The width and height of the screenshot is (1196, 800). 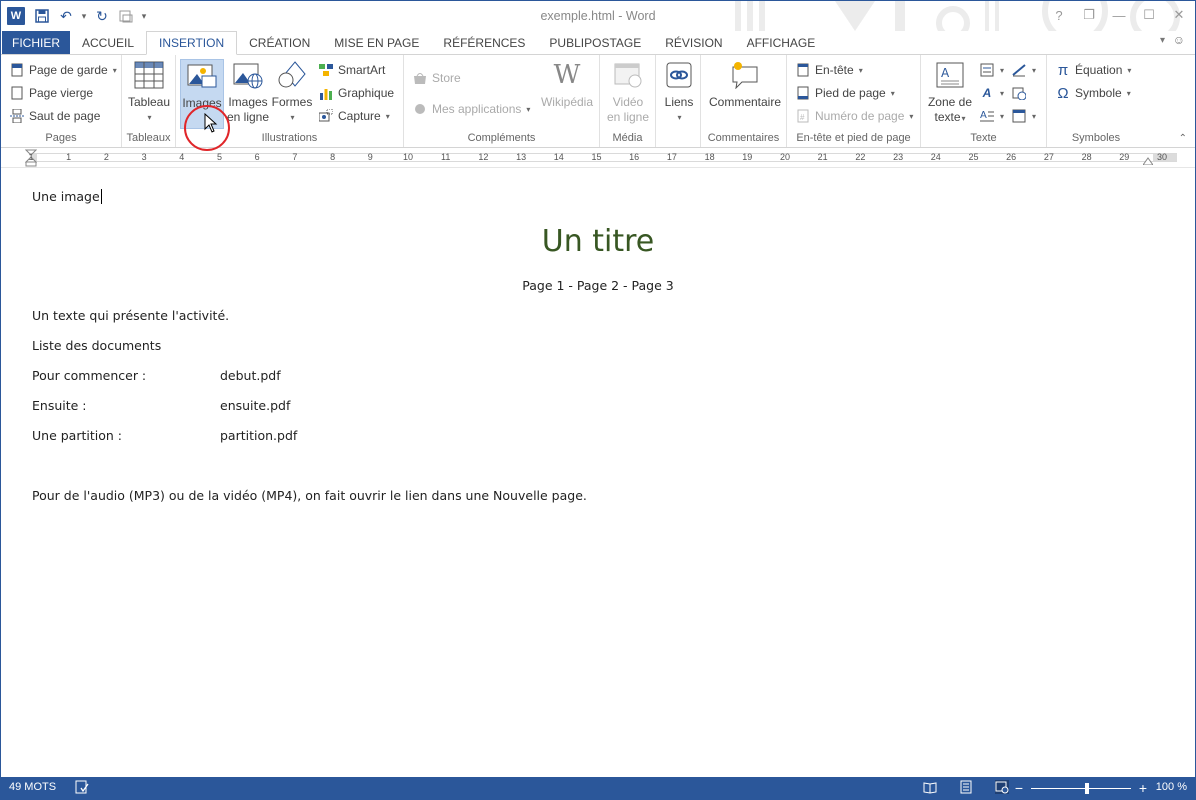 What do you see at coordinates (36, 43) in the screenshot?
I see `tab-fichier: FICHIER` at bounding box center [36, 43].